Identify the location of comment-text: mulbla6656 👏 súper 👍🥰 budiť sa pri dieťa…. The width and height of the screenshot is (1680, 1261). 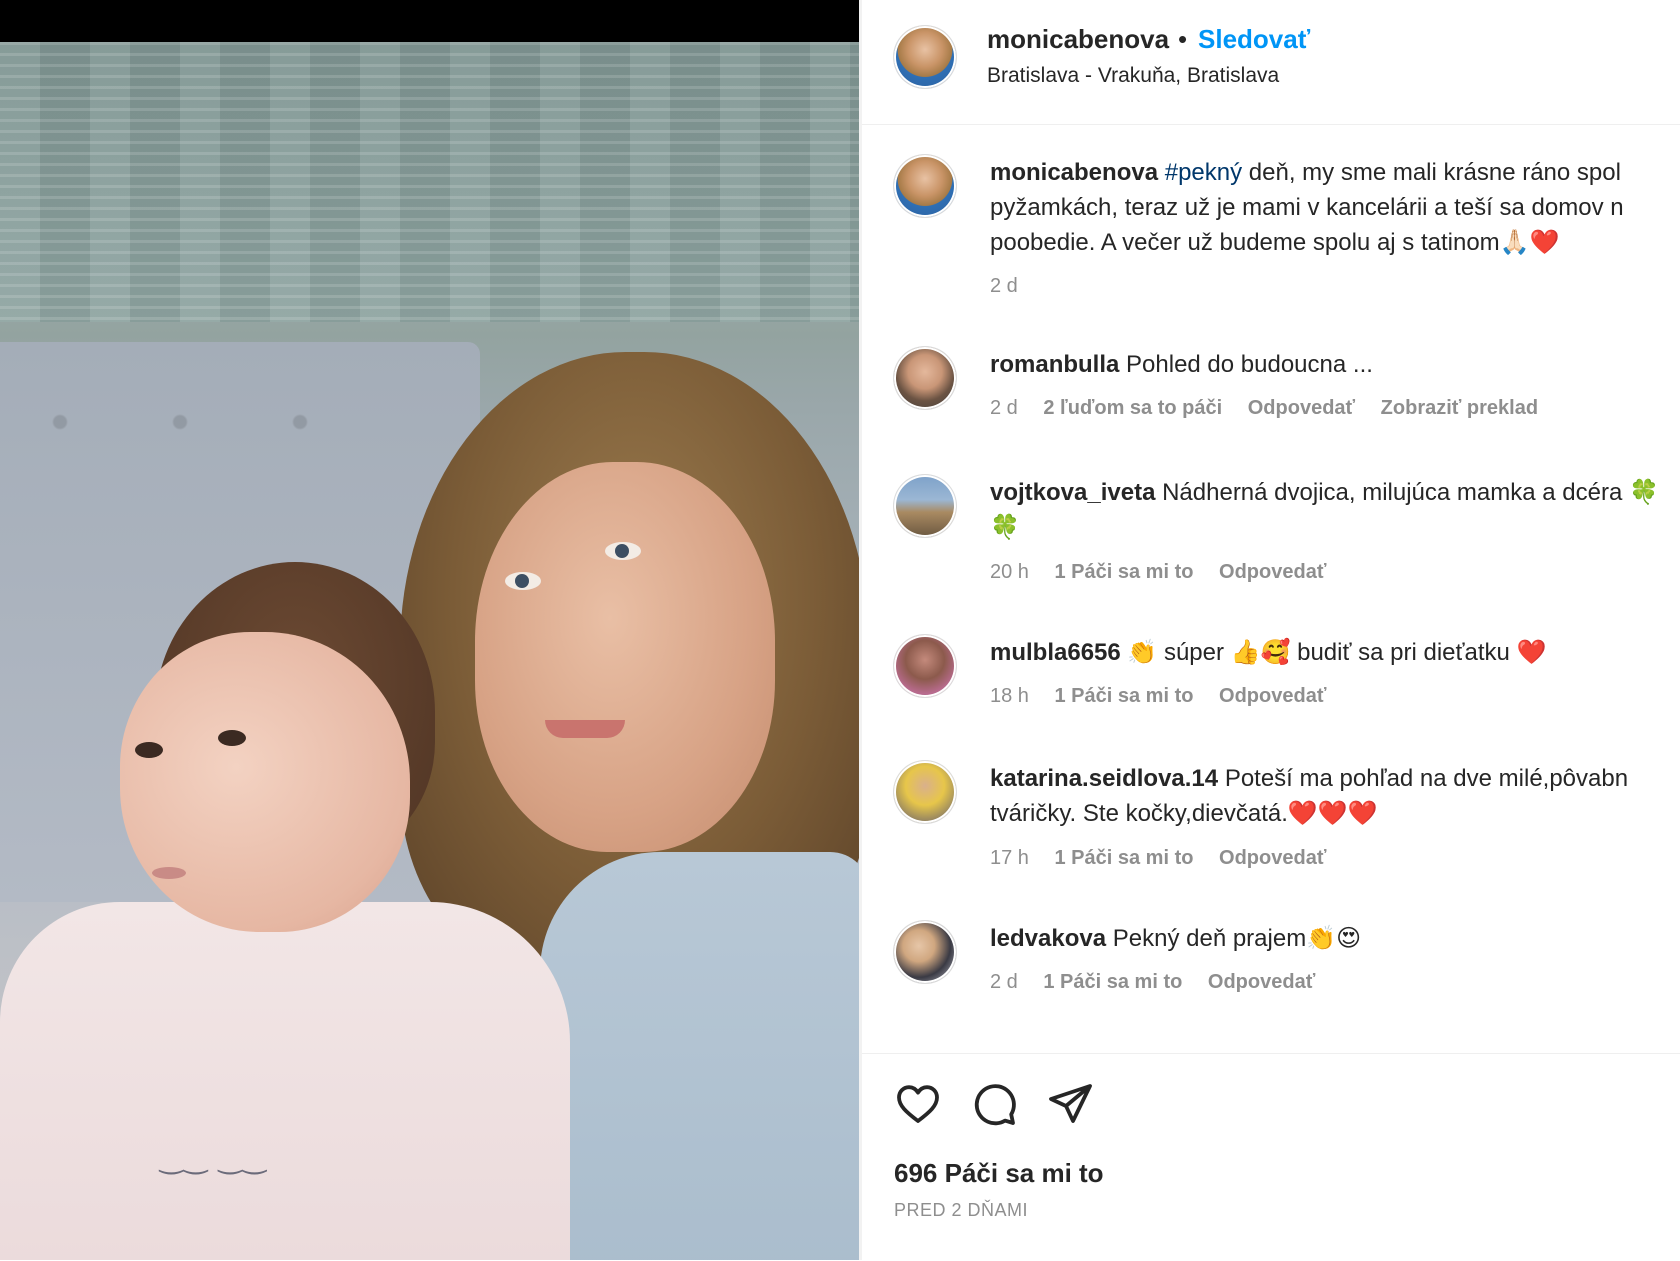
(1335, 652).